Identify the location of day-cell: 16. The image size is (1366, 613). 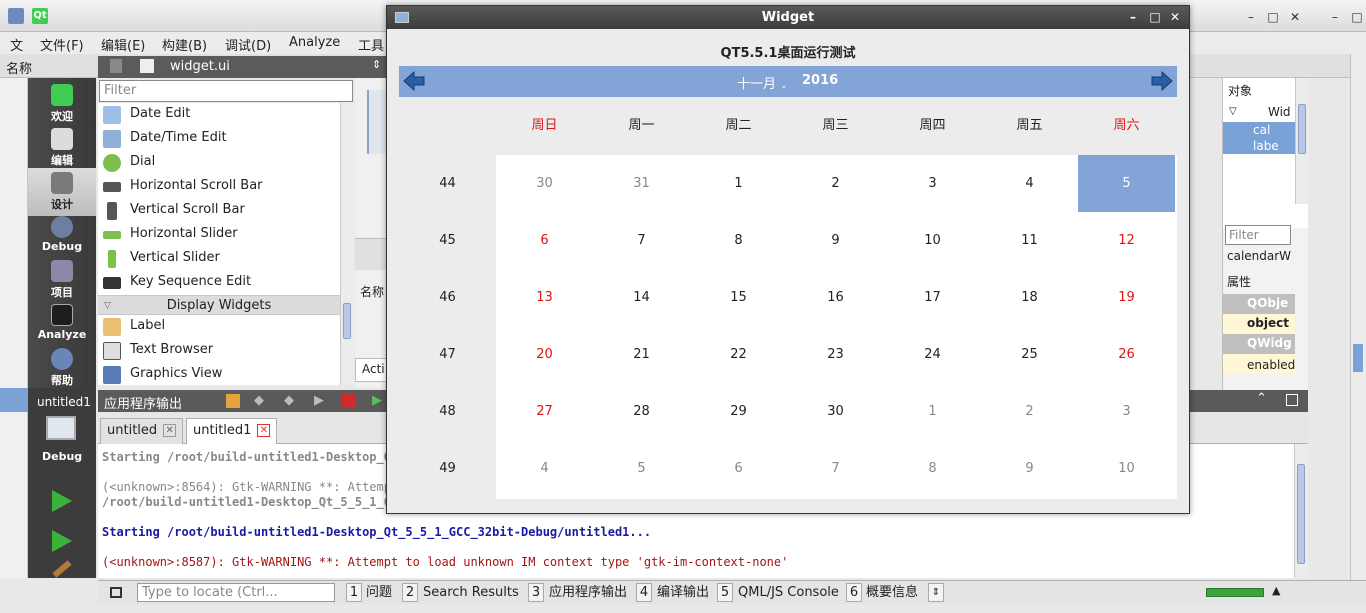
(835, 297).